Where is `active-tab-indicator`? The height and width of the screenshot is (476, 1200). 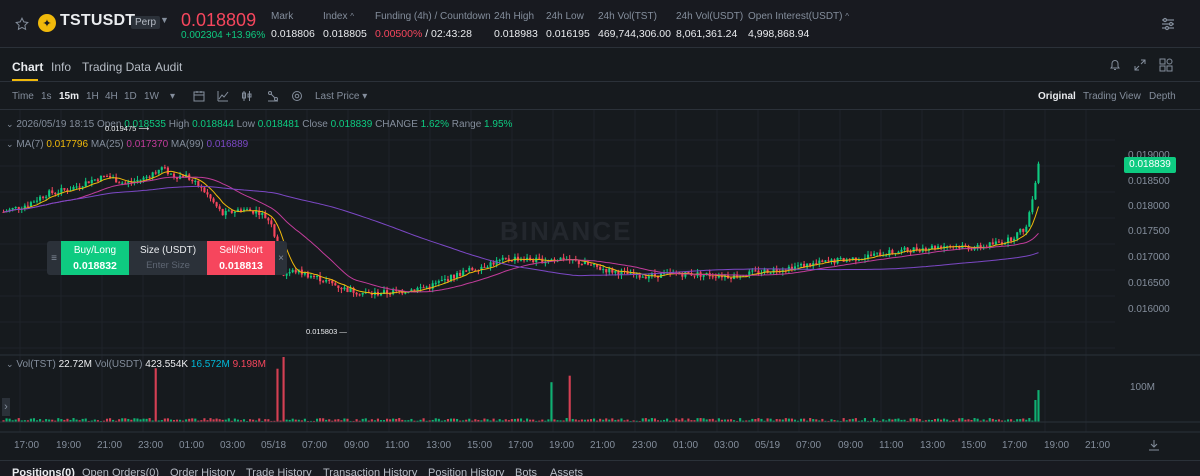
active-tab-indicator is located at coordinates (25, 80).